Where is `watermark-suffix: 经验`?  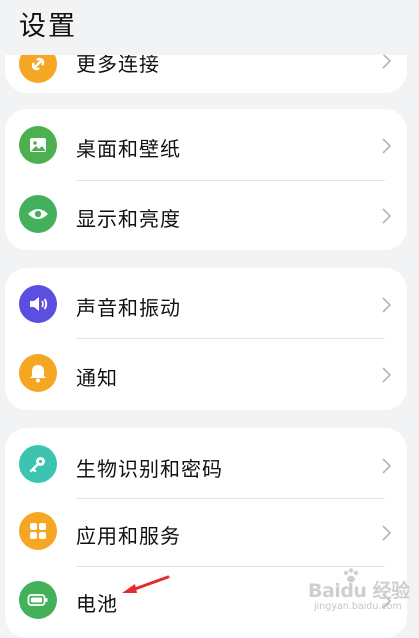 watermark-suffix: 经验 is located at coordinates (391, 591).